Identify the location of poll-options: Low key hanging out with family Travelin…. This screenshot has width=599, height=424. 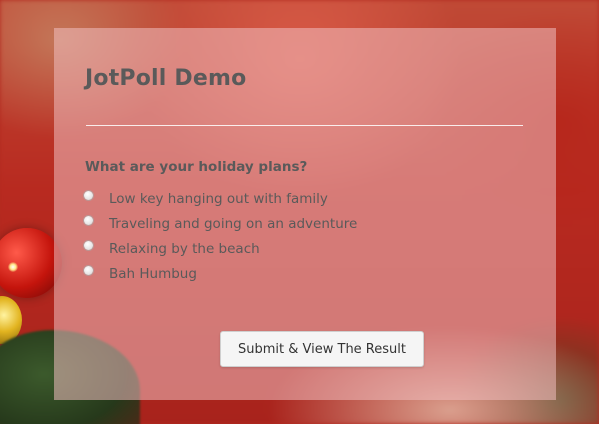
(220, 236).